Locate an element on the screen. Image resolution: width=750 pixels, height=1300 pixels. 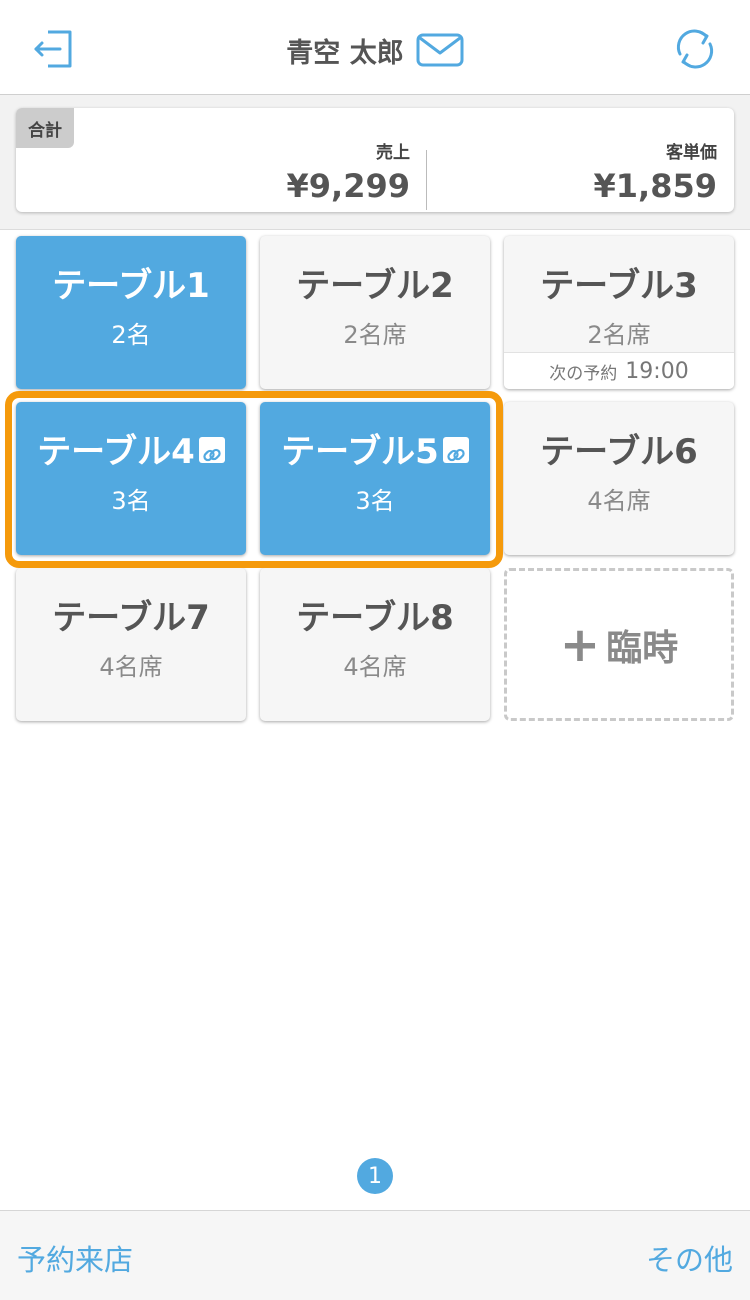
plus-icon: + is located at coordinates (580, 644).